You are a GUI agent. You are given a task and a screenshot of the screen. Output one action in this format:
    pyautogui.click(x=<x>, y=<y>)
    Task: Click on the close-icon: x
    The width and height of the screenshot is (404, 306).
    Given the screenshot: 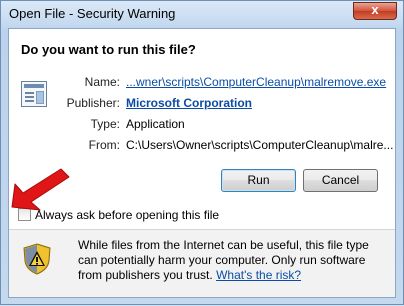 What is the action you would take?
    pyautogui.click(x=375, y=9)
    